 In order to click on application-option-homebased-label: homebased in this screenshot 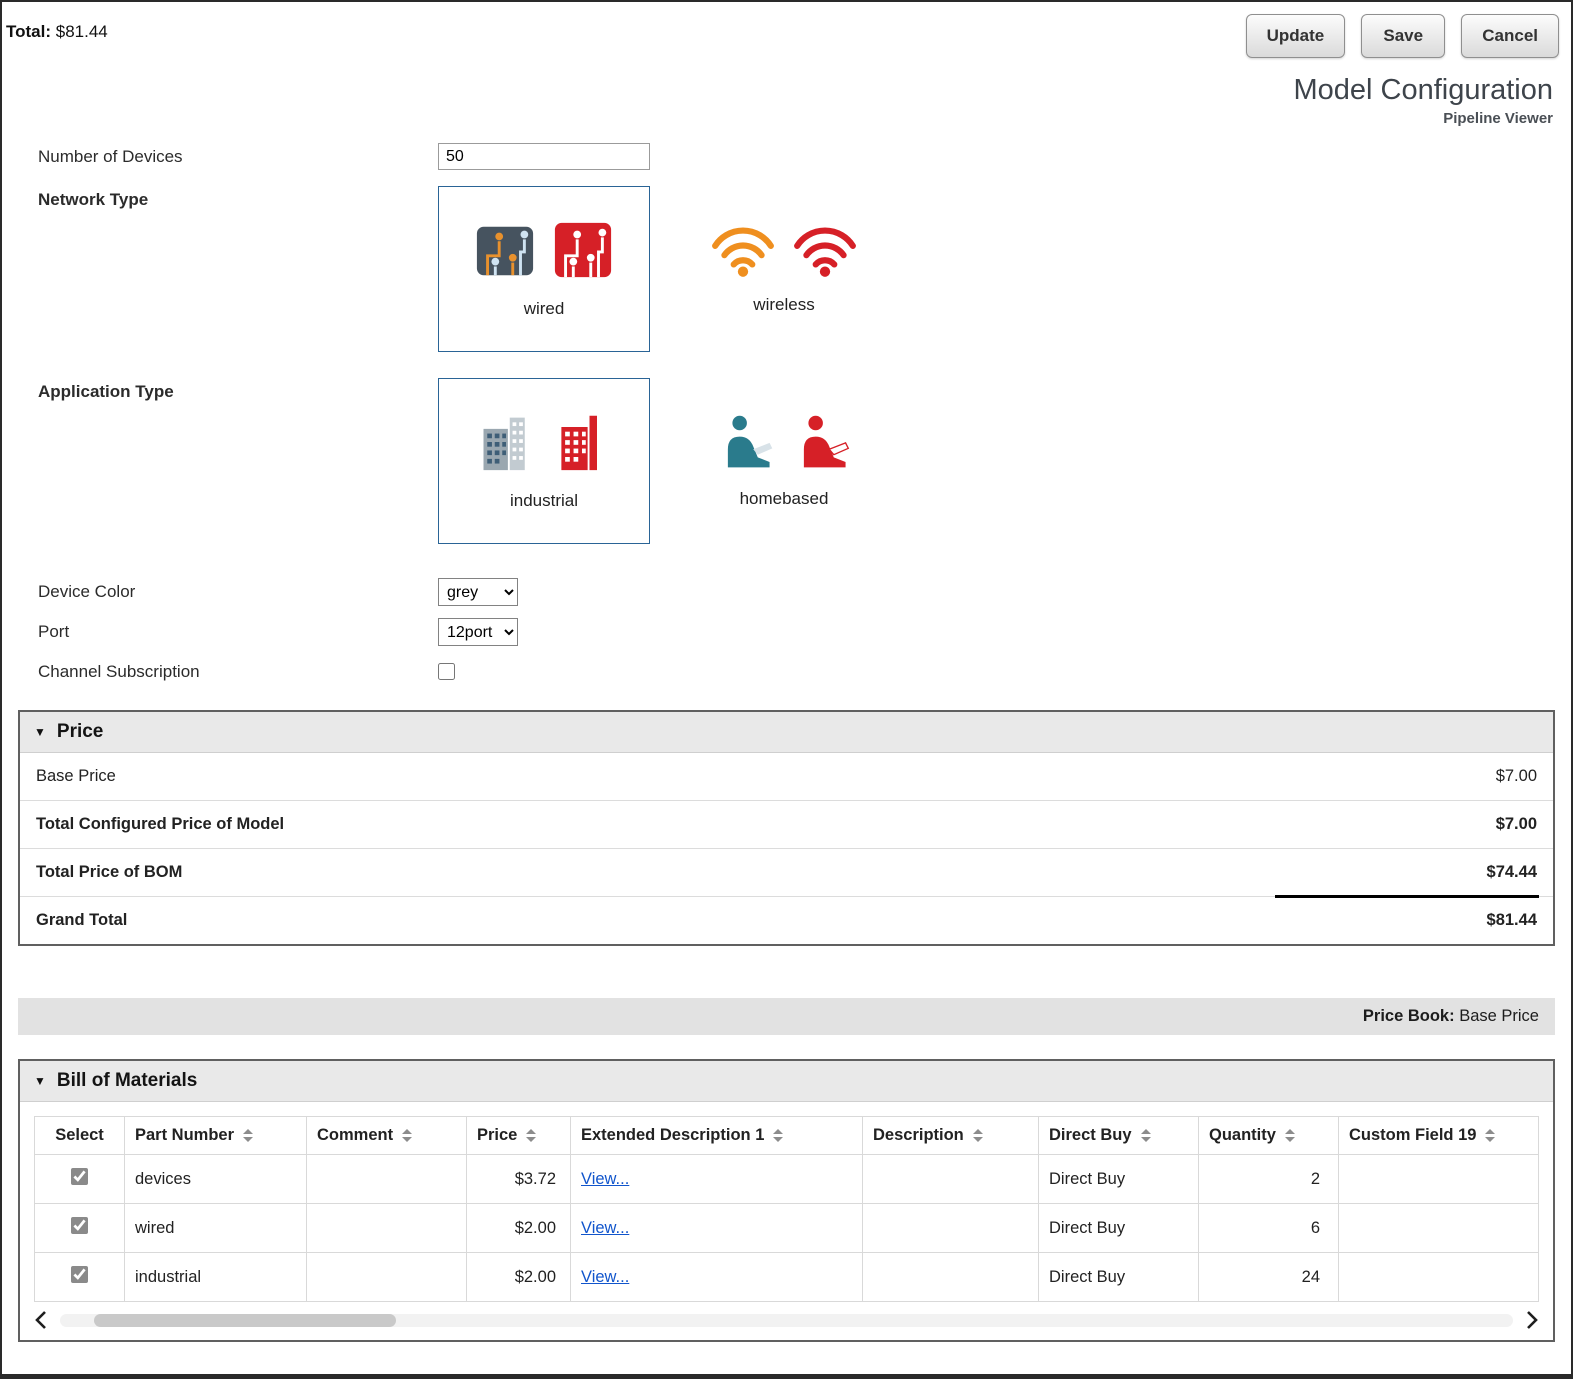, I will do `click(784, 498)`.